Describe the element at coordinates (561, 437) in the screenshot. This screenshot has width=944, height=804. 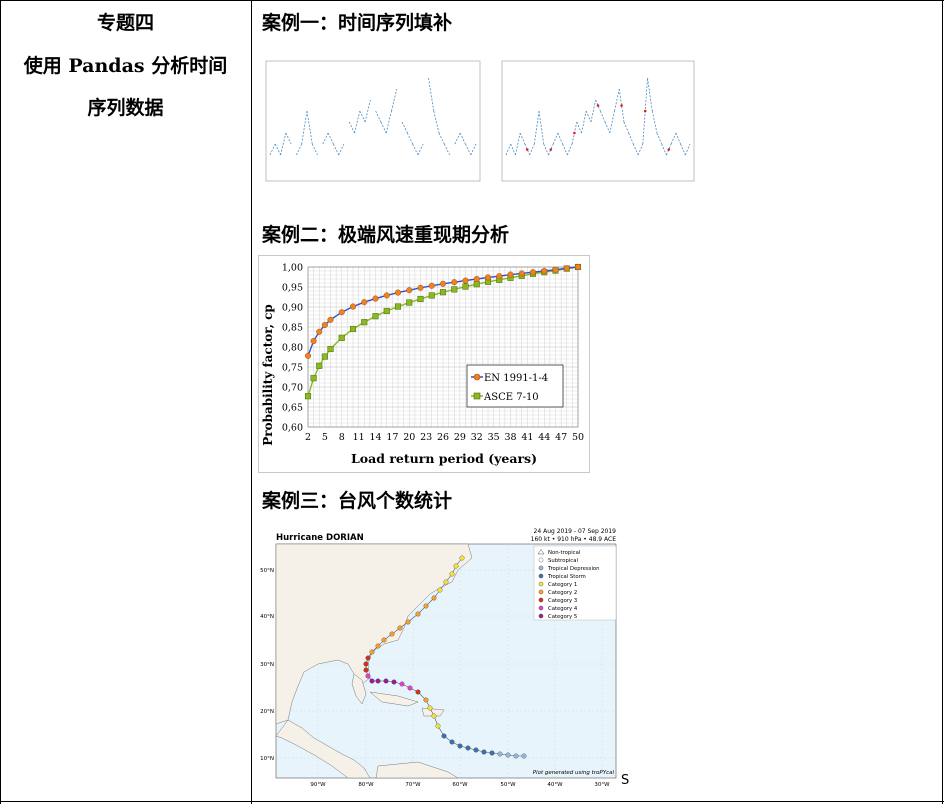
I see `x-tick-label: 47` at that location.